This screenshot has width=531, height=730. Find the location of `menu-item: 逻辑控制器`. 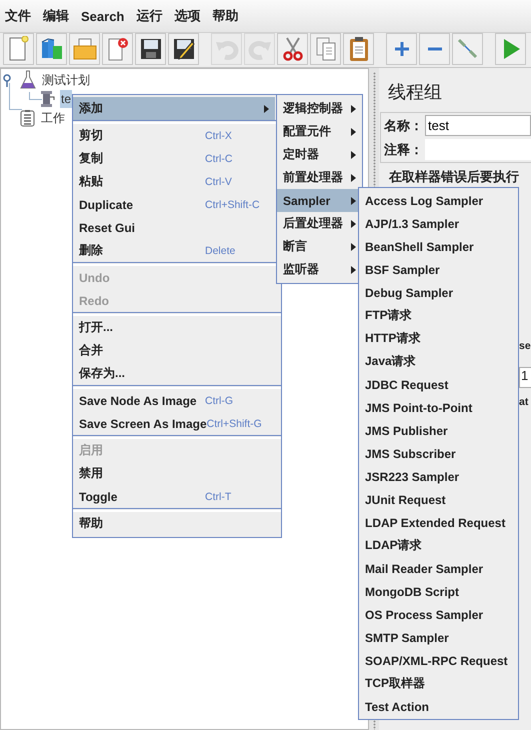

menu-item: 逻辑控制器 is located at coordinates (319, 108).